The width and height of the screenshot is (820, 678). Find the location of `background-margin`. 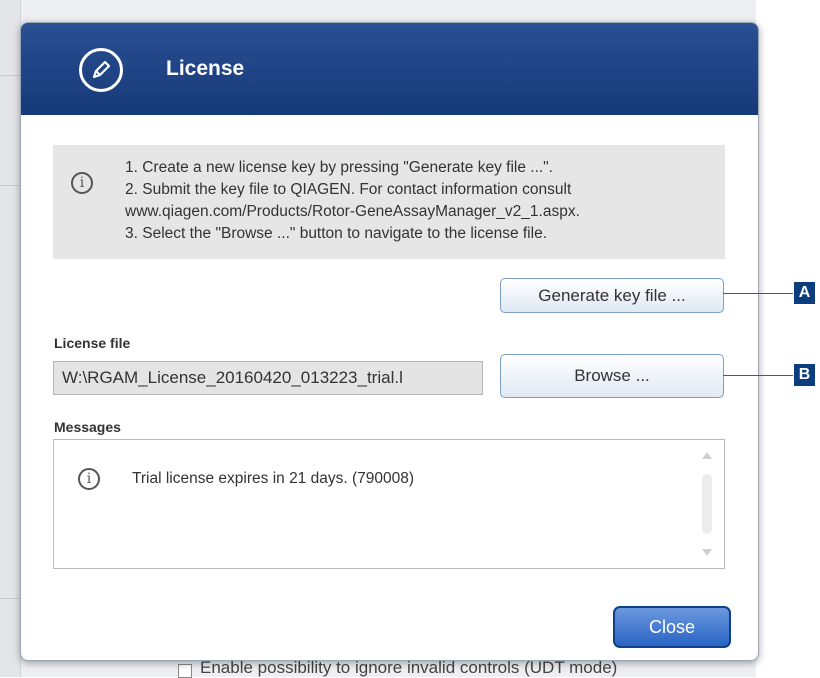

background-margin is located at coordinates (788, 338).